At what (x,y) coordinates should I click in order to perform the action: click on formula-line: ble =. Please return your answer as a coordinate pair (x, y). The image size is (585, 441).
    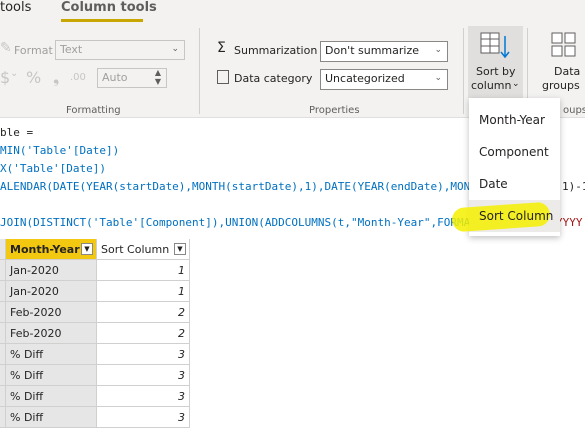
    Looking at the image, I should click on (17, 132).